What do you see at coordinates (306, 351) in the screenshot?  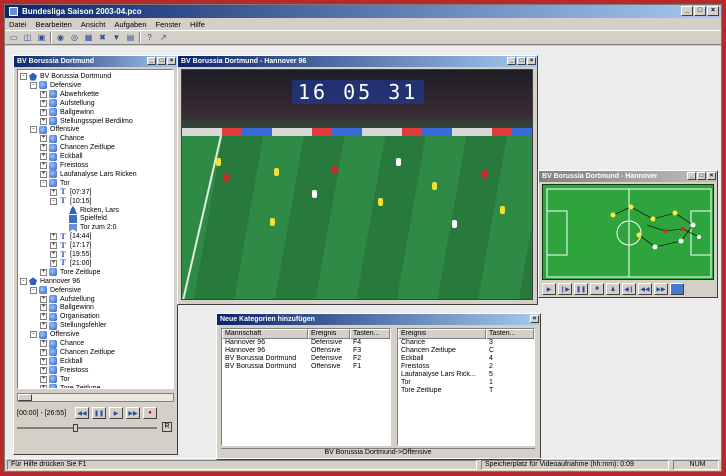 I see `table-row: Hannover 96 Offensive F3` at bounding box center [306, 351].